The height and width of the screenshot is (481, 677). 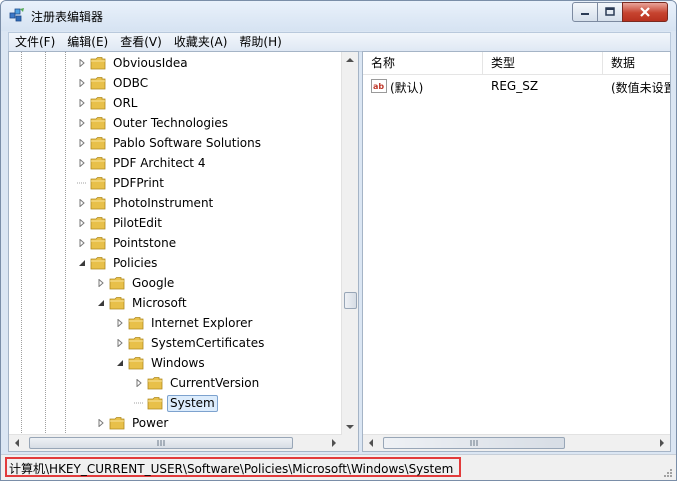 What do you see at coordinates (208, 342) in the screenshot?
I see `tree-node-label: SystemCertificates` at bounding box center [208, 342].